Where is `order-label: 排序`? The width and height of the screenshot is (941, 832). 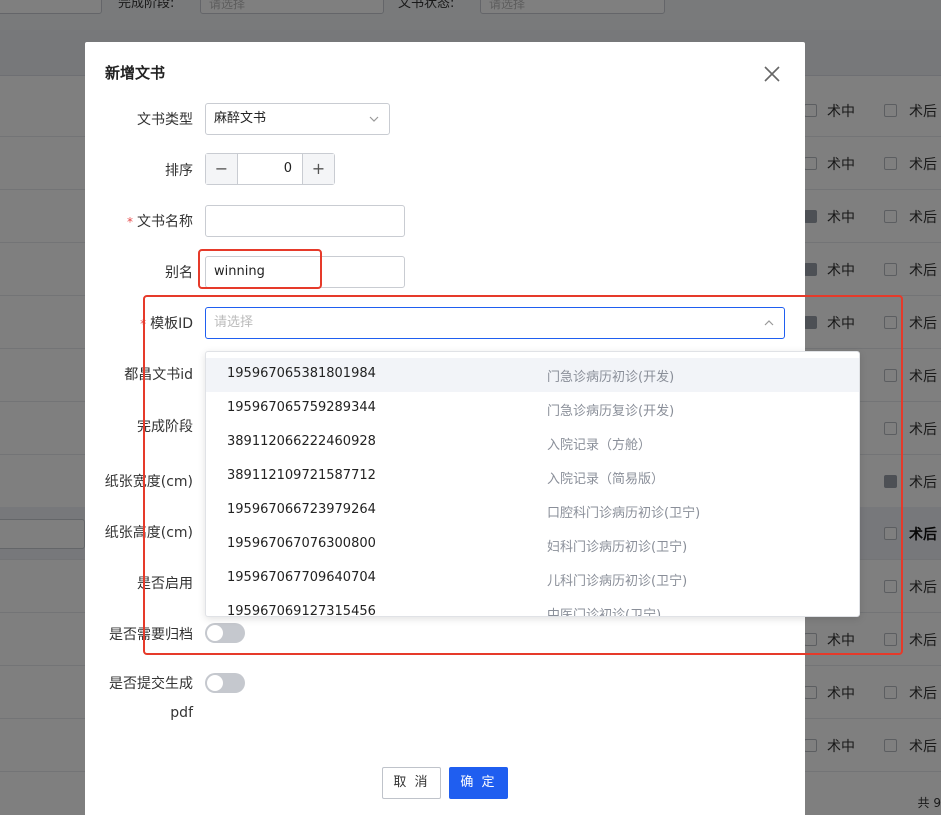
order-label: 排序 is located at coordinates (179, 171).